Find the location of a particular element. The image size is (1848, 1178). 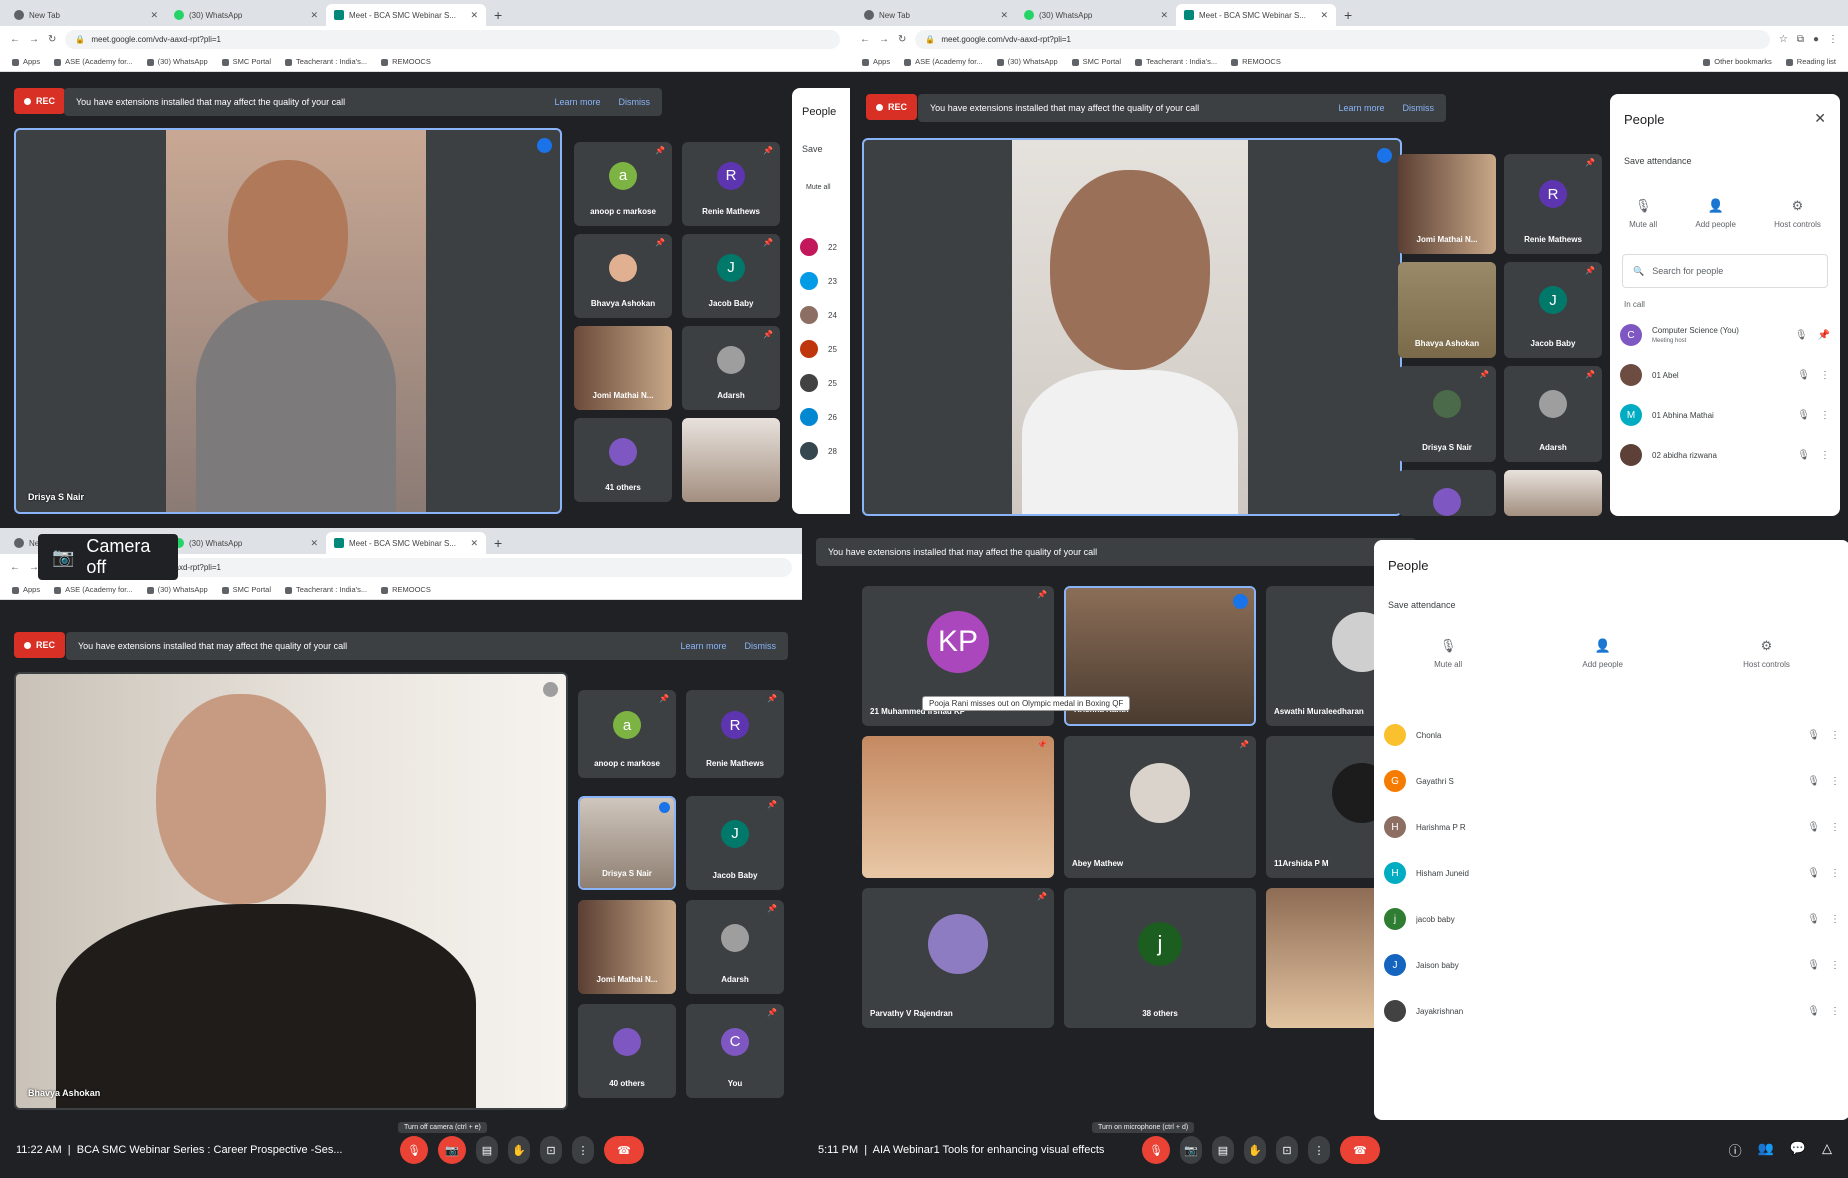

back-icon: ← is located at coordinates (15, 567).